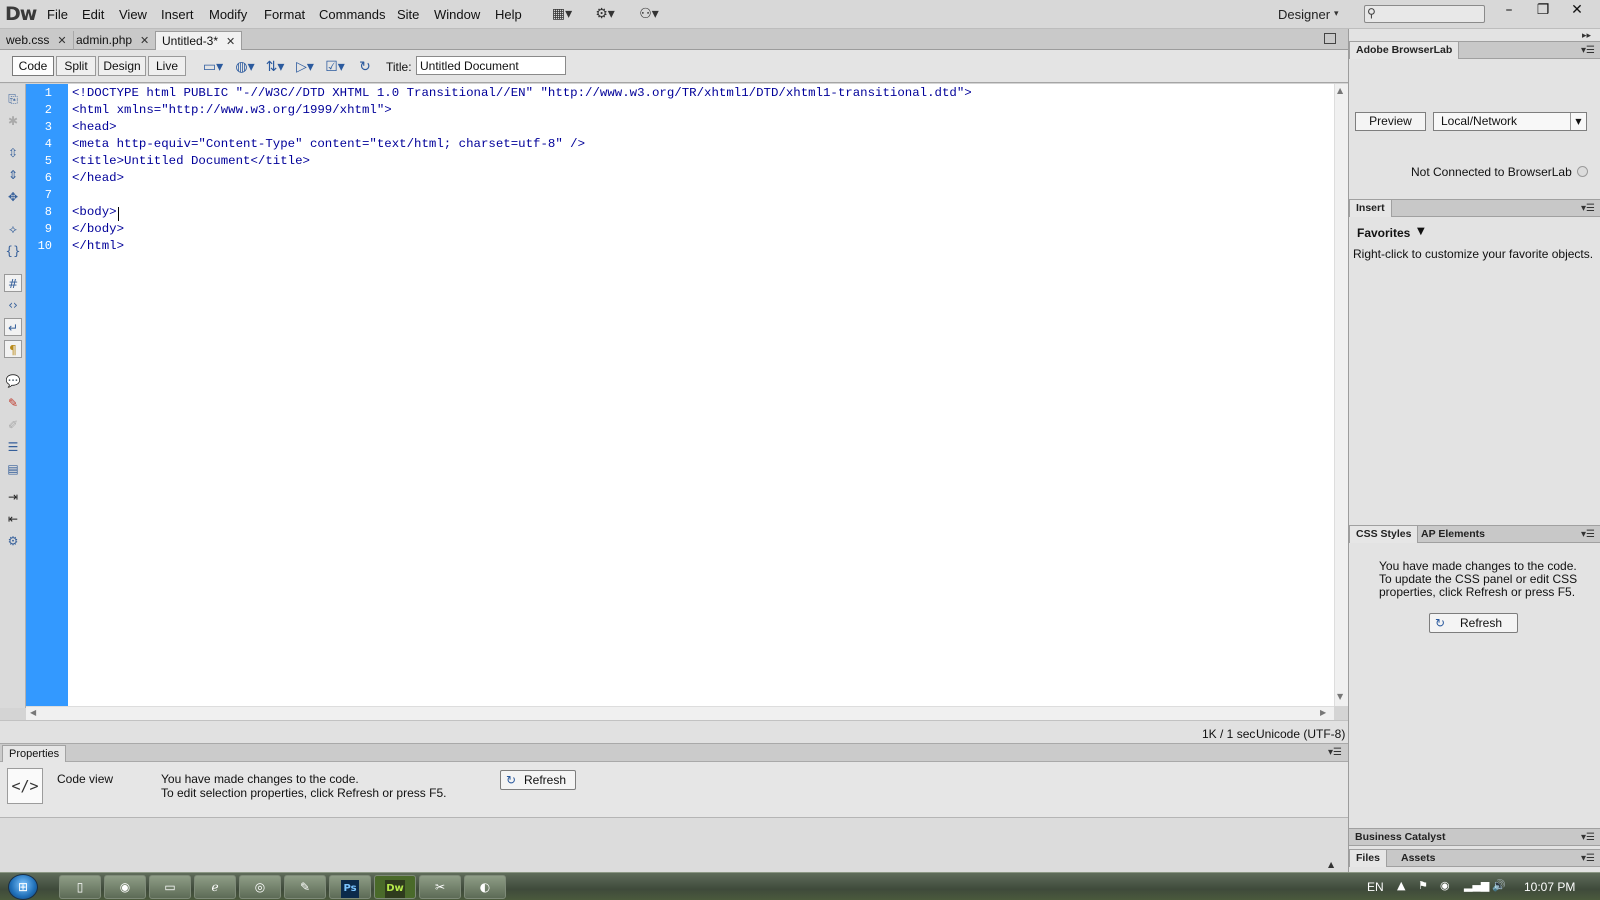  Describe the element at coordinates (1445, 885) in the screenshot. I see `app-tray-icon: ◉` at that location.